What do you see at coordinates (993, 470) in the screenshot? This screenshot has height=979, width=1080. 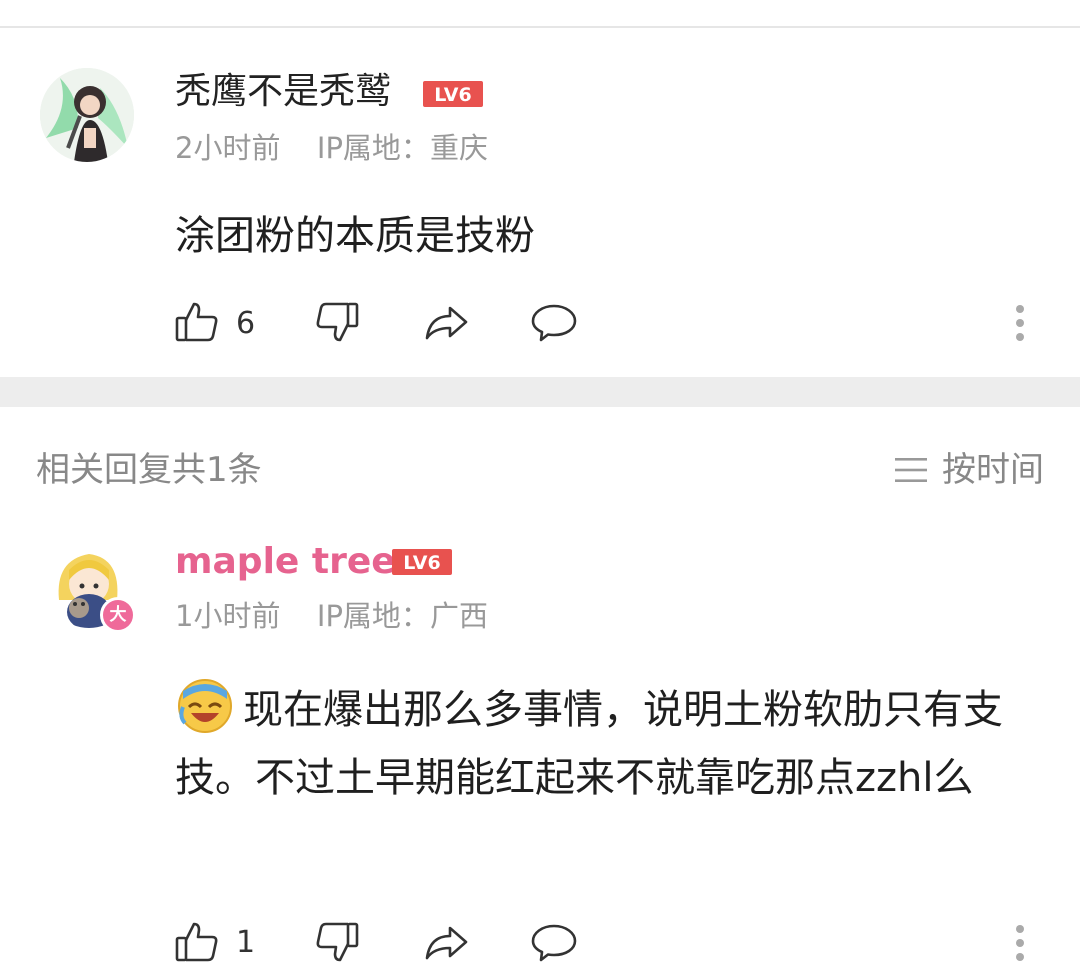 I see `sort-label: 按时间` at bounding box center [993, 470].